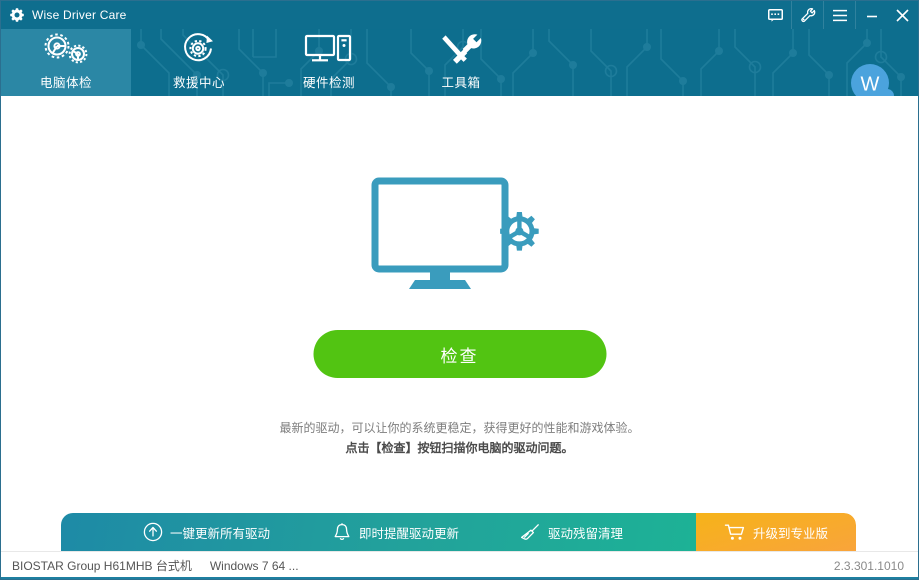 Image resolution: width=919 pixels, height=580 pixels. I want to click on sidebar-item-label: 工具箱, so click(461, 83).